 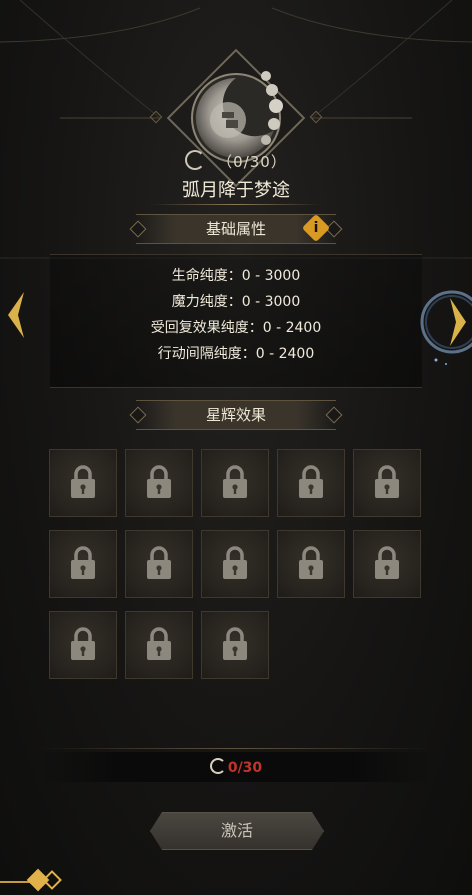 I want to click on item-title: 弧月降于梦途, so click(x=236, y=190).